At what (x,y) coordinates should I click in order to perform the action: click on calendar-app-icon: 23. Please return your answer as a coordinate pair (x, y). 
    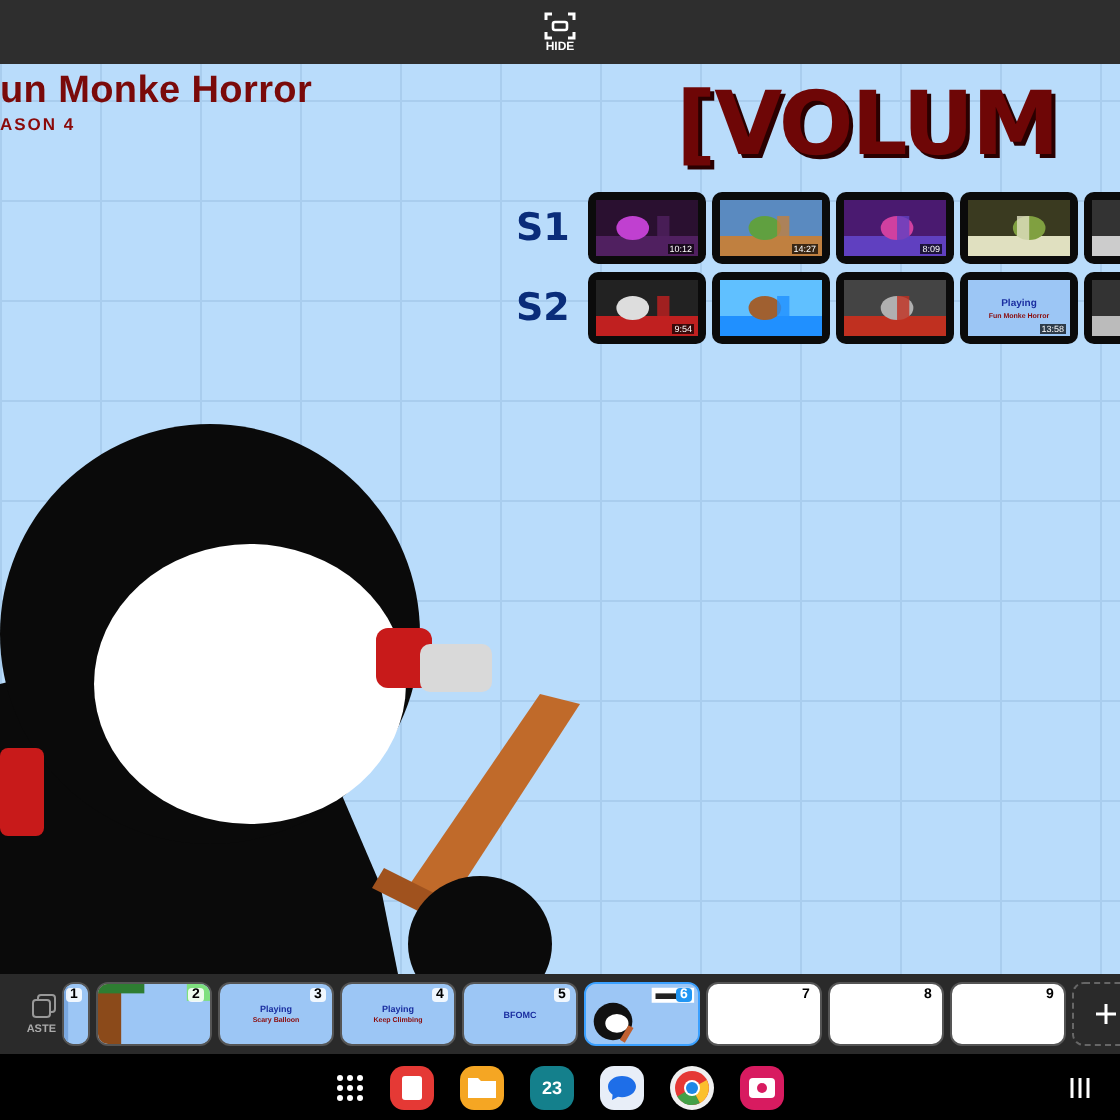
    Looking at the image, I should click on (552, 1087).